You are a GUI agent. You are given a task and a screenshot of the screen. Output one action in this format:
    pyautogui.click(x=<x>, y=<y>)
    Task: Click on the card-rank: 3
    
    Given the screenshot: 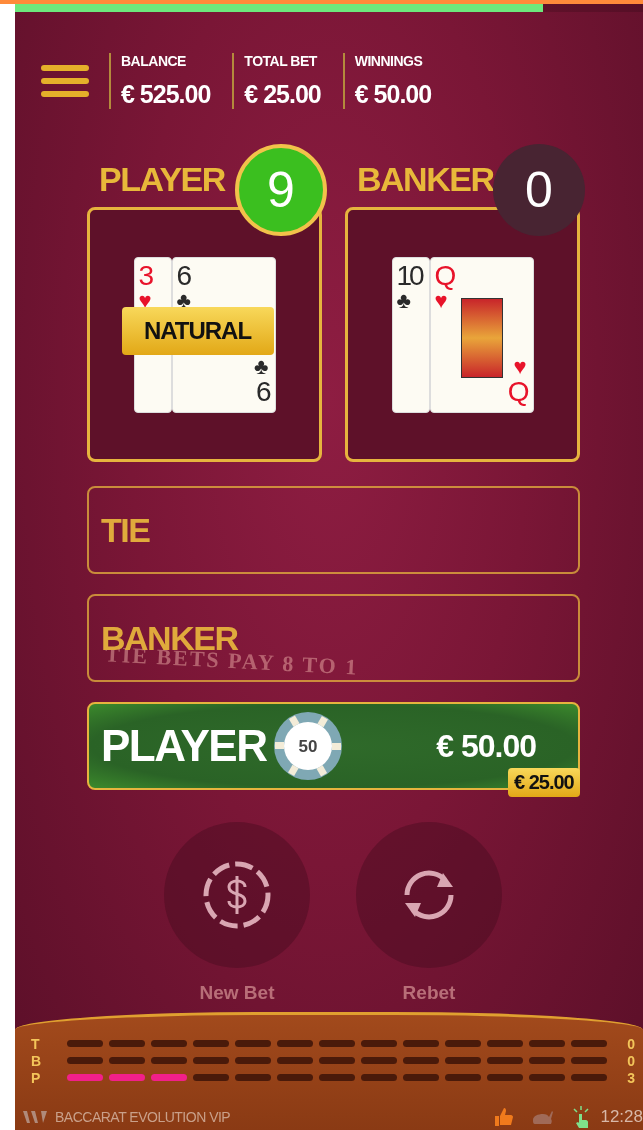 What is the action you would take?
    pyautogui.click(x=145, y=275)
    